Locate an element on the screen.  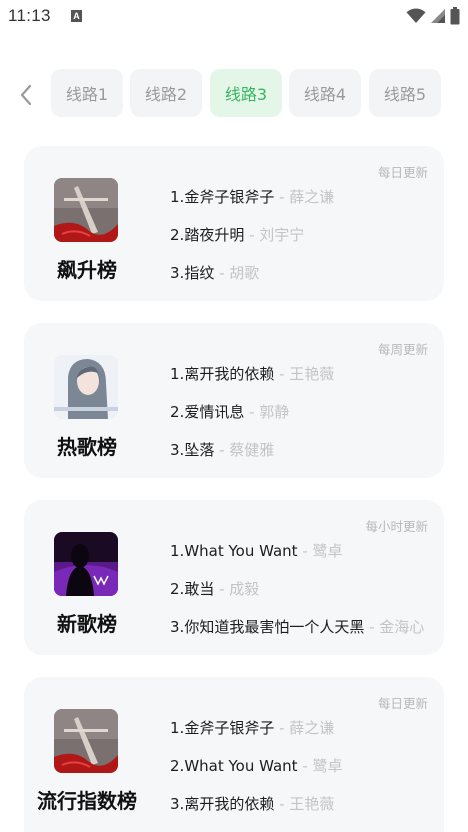
song-item: 2.What You Want - 鹭卓 is located at coordinates (256, 774).